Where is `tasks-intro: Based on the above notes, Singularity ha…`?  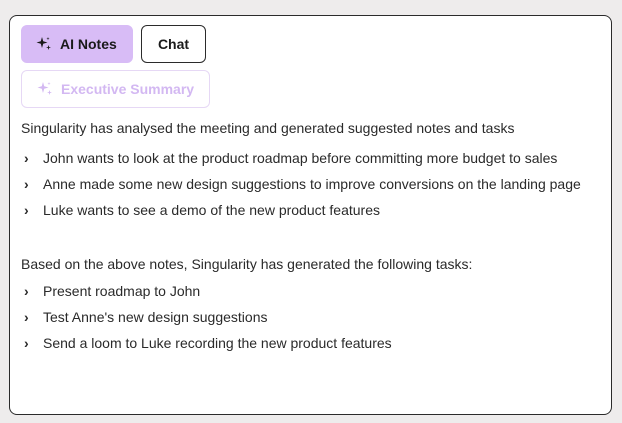
tasks-intro: Based on the above notes, Singularity ha… is located at coordinates (247, 264).